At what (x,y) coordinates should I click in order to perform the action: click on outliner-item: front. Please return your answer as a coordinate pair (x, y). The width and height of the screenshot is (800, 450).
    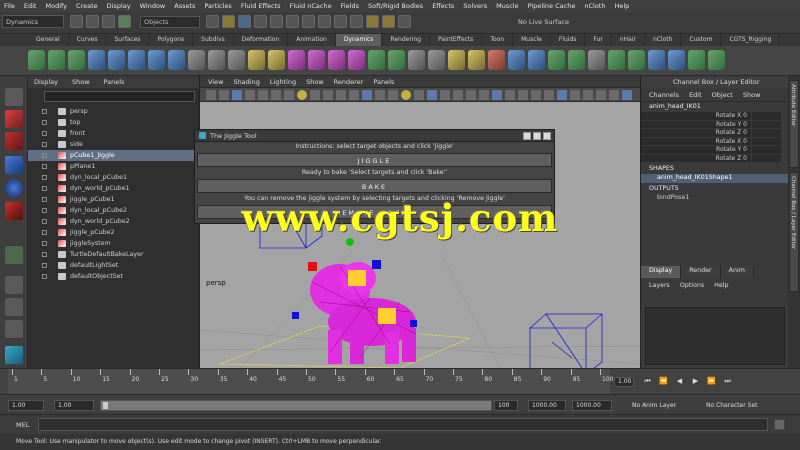
    Looking at the image, I should click on (113, 133).